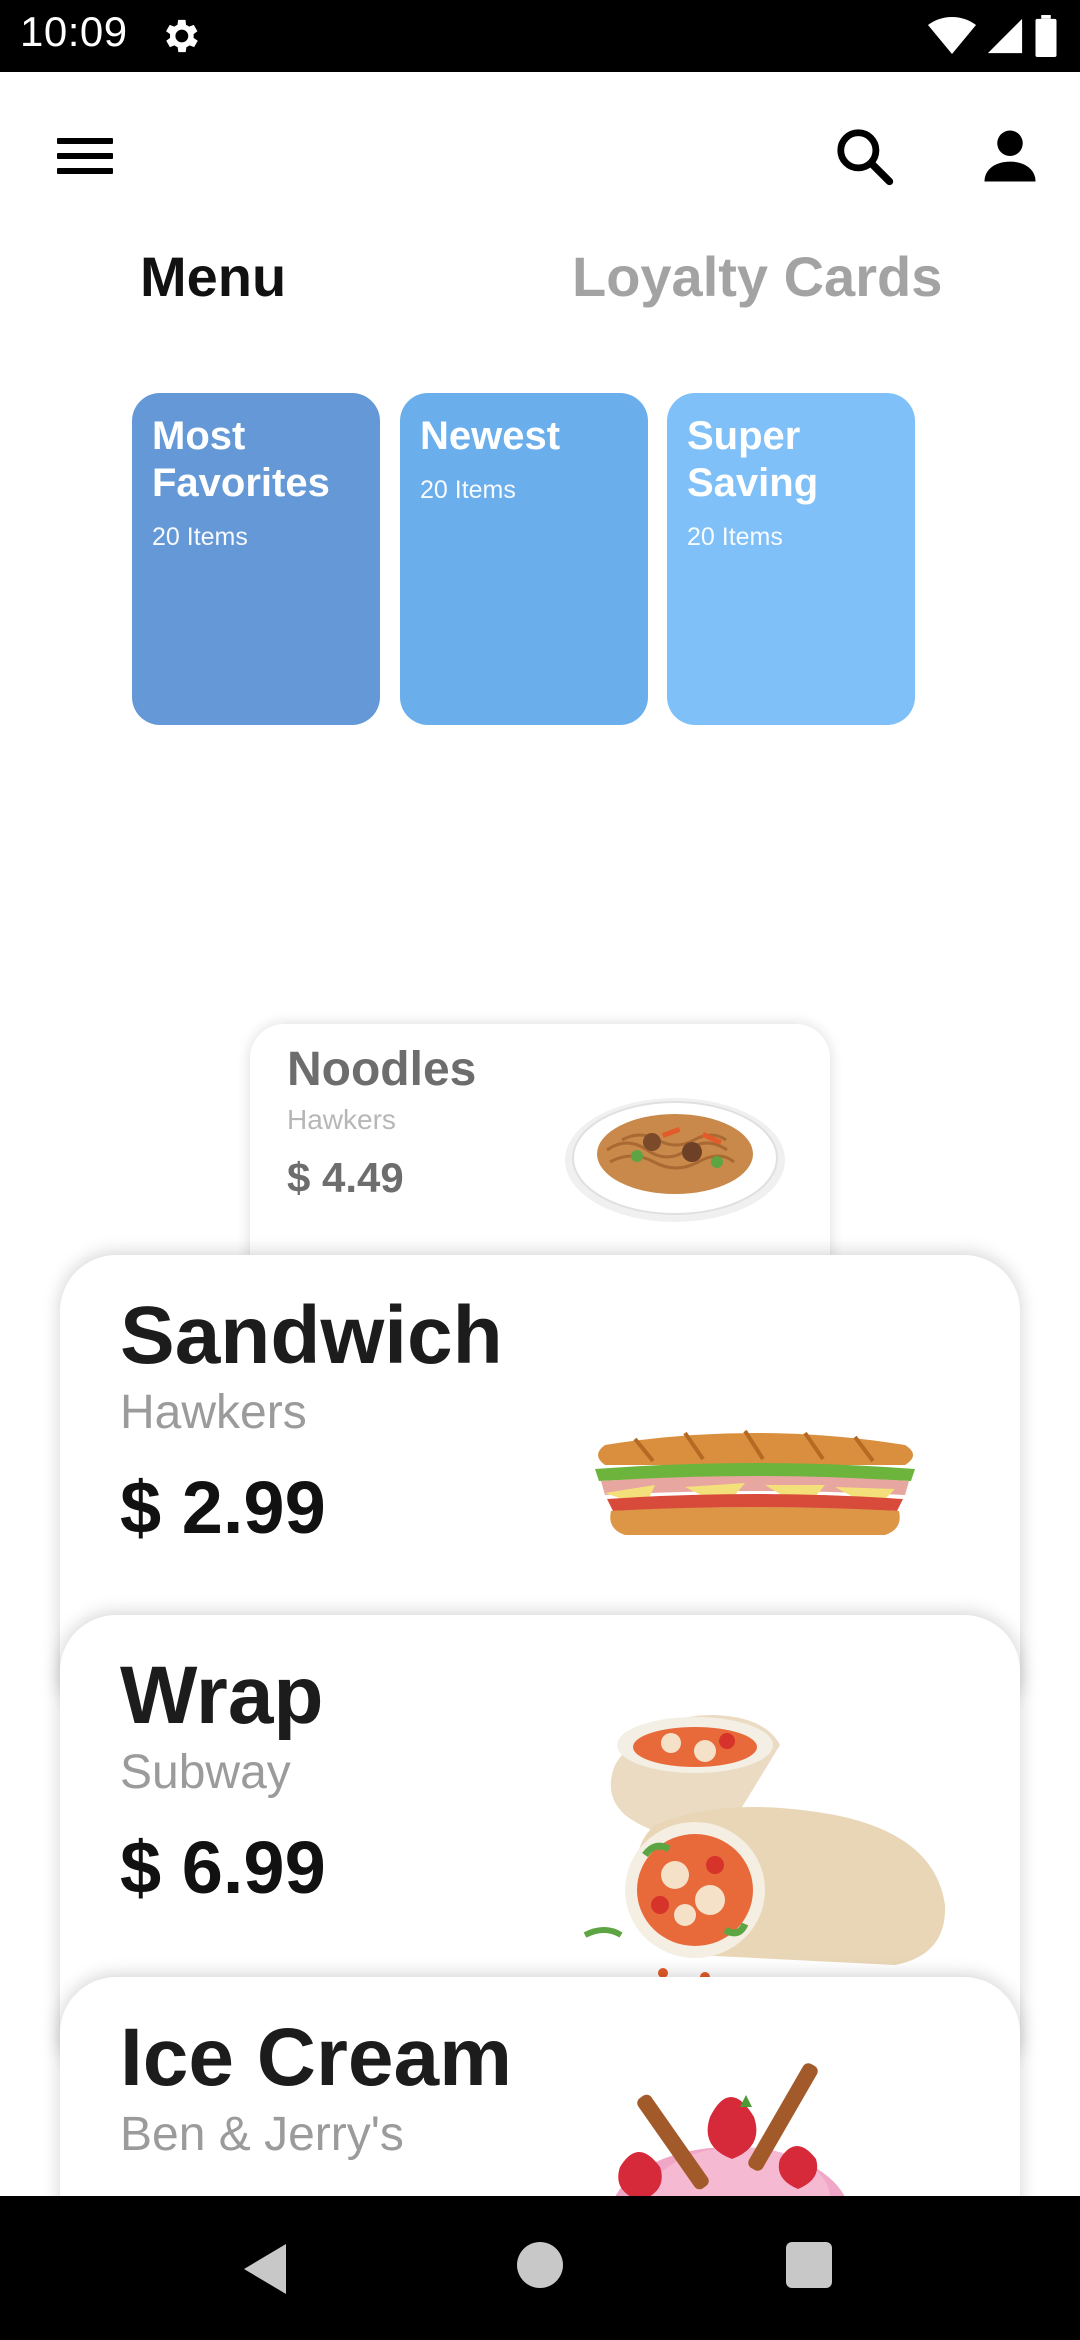 The width and height of the screenshot is (1080, 2340). Describe the element at coordinates (262, 2134) in the screenshot. I see `food-vendor: Ben & Jerry's` at that location.